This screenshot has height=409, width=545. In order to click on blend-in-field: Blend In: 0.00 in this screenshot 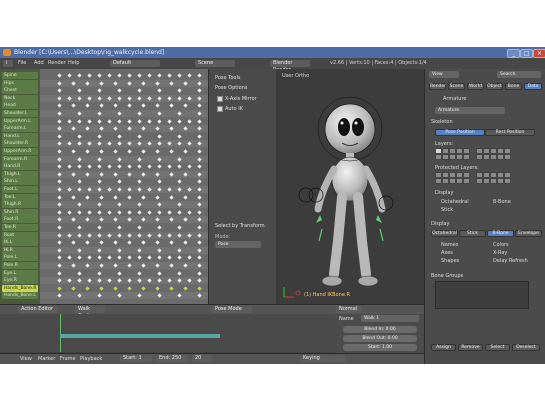, I will do `click(380, 329)`.